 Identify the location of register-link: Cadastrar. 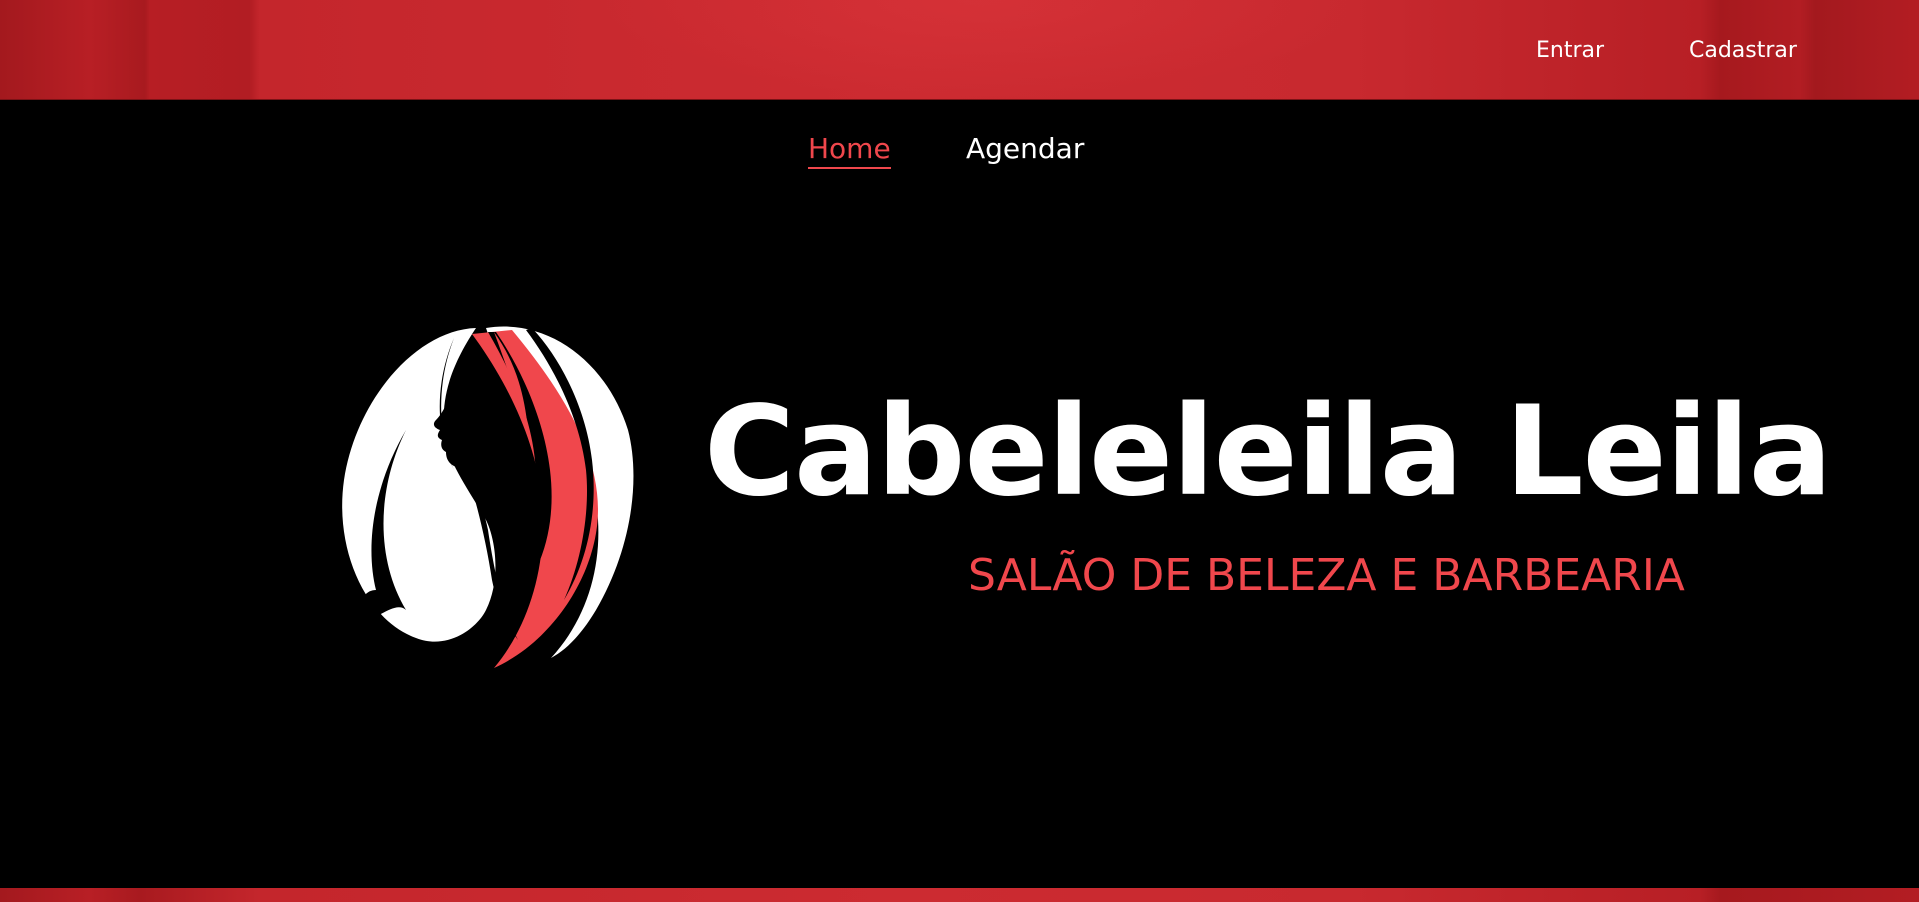
(1743, 50).